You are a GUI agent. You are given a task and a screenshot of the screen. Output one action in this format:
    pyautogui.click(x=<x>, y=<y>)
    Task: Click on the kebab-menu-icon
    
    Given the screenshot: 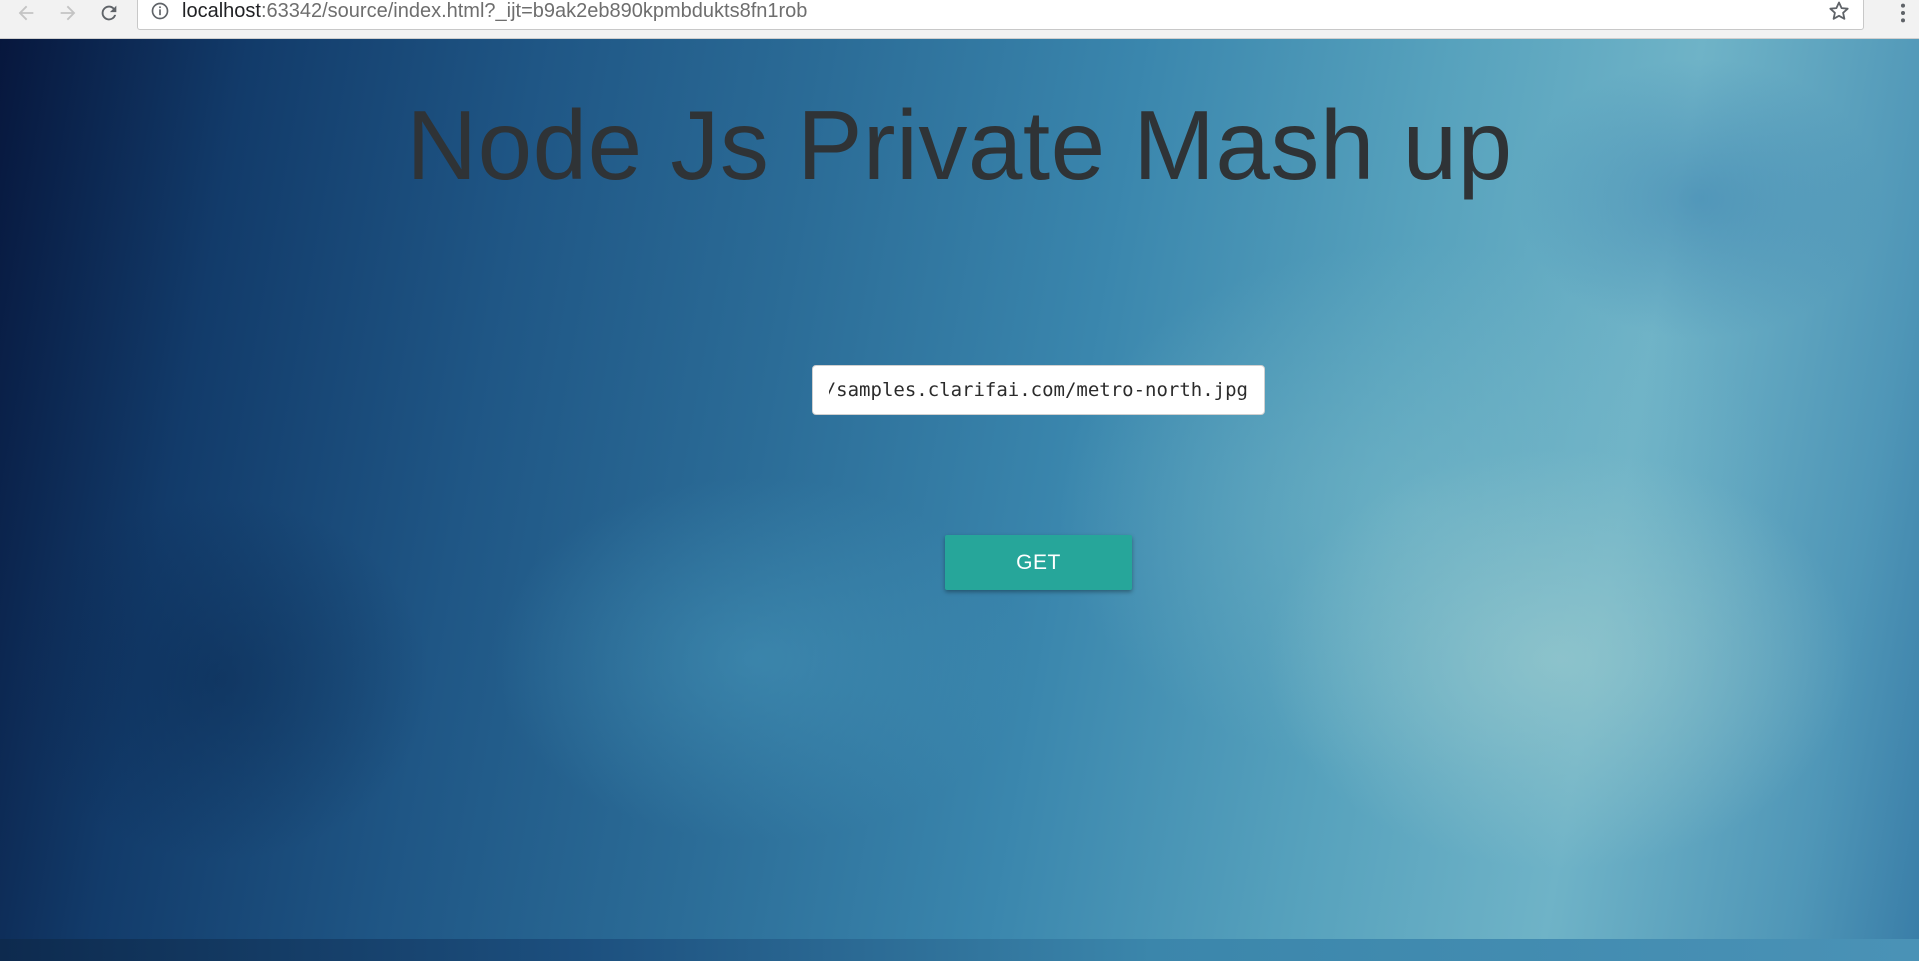 What is the action you would take?
    pyautogui.click(x=1903, y=13)
    